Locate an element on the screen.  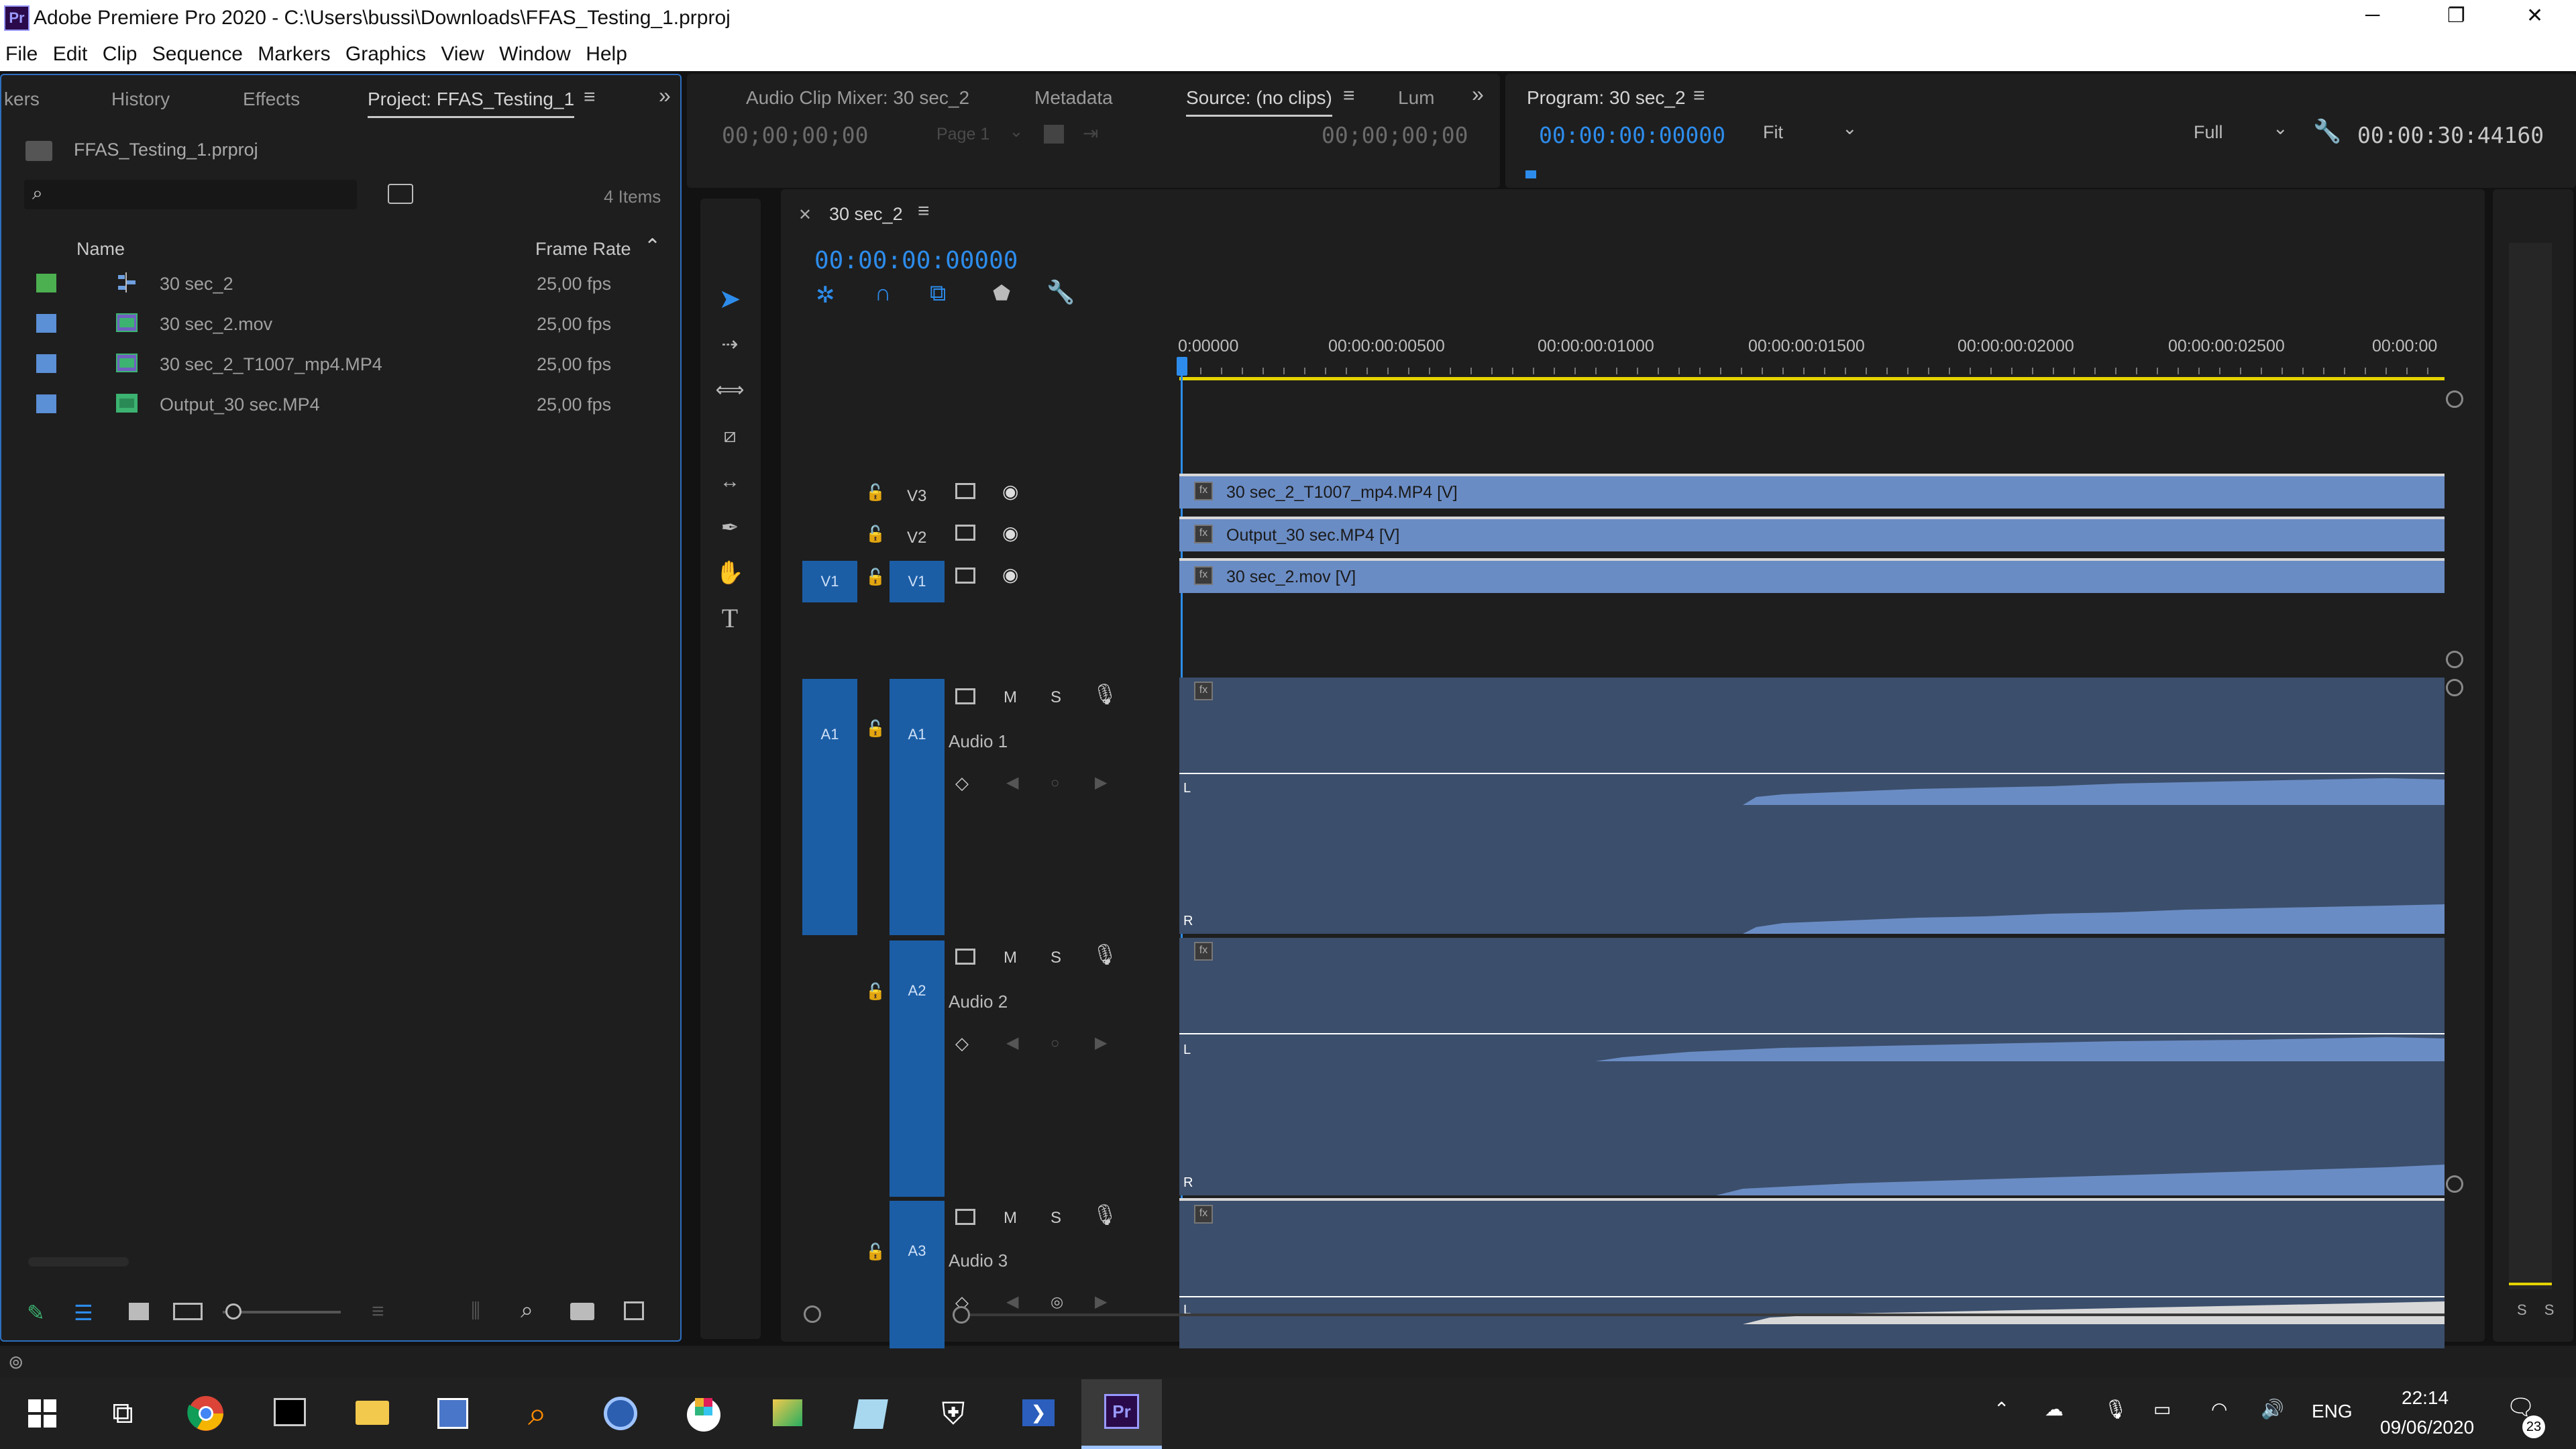
freeform-view-icon is located at coordinates (188, 1311).